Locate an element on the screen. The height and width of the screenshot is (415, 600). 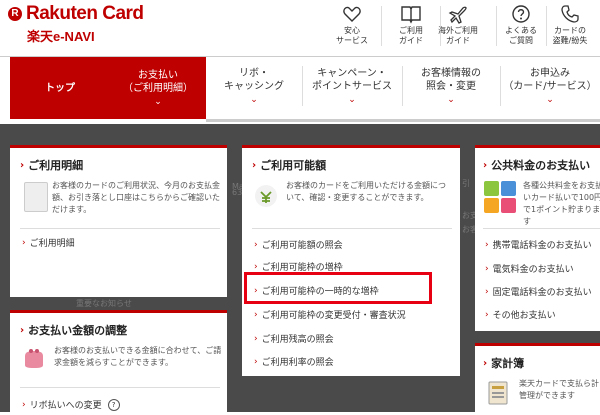
question-icon is located at coordinates (521, 14).